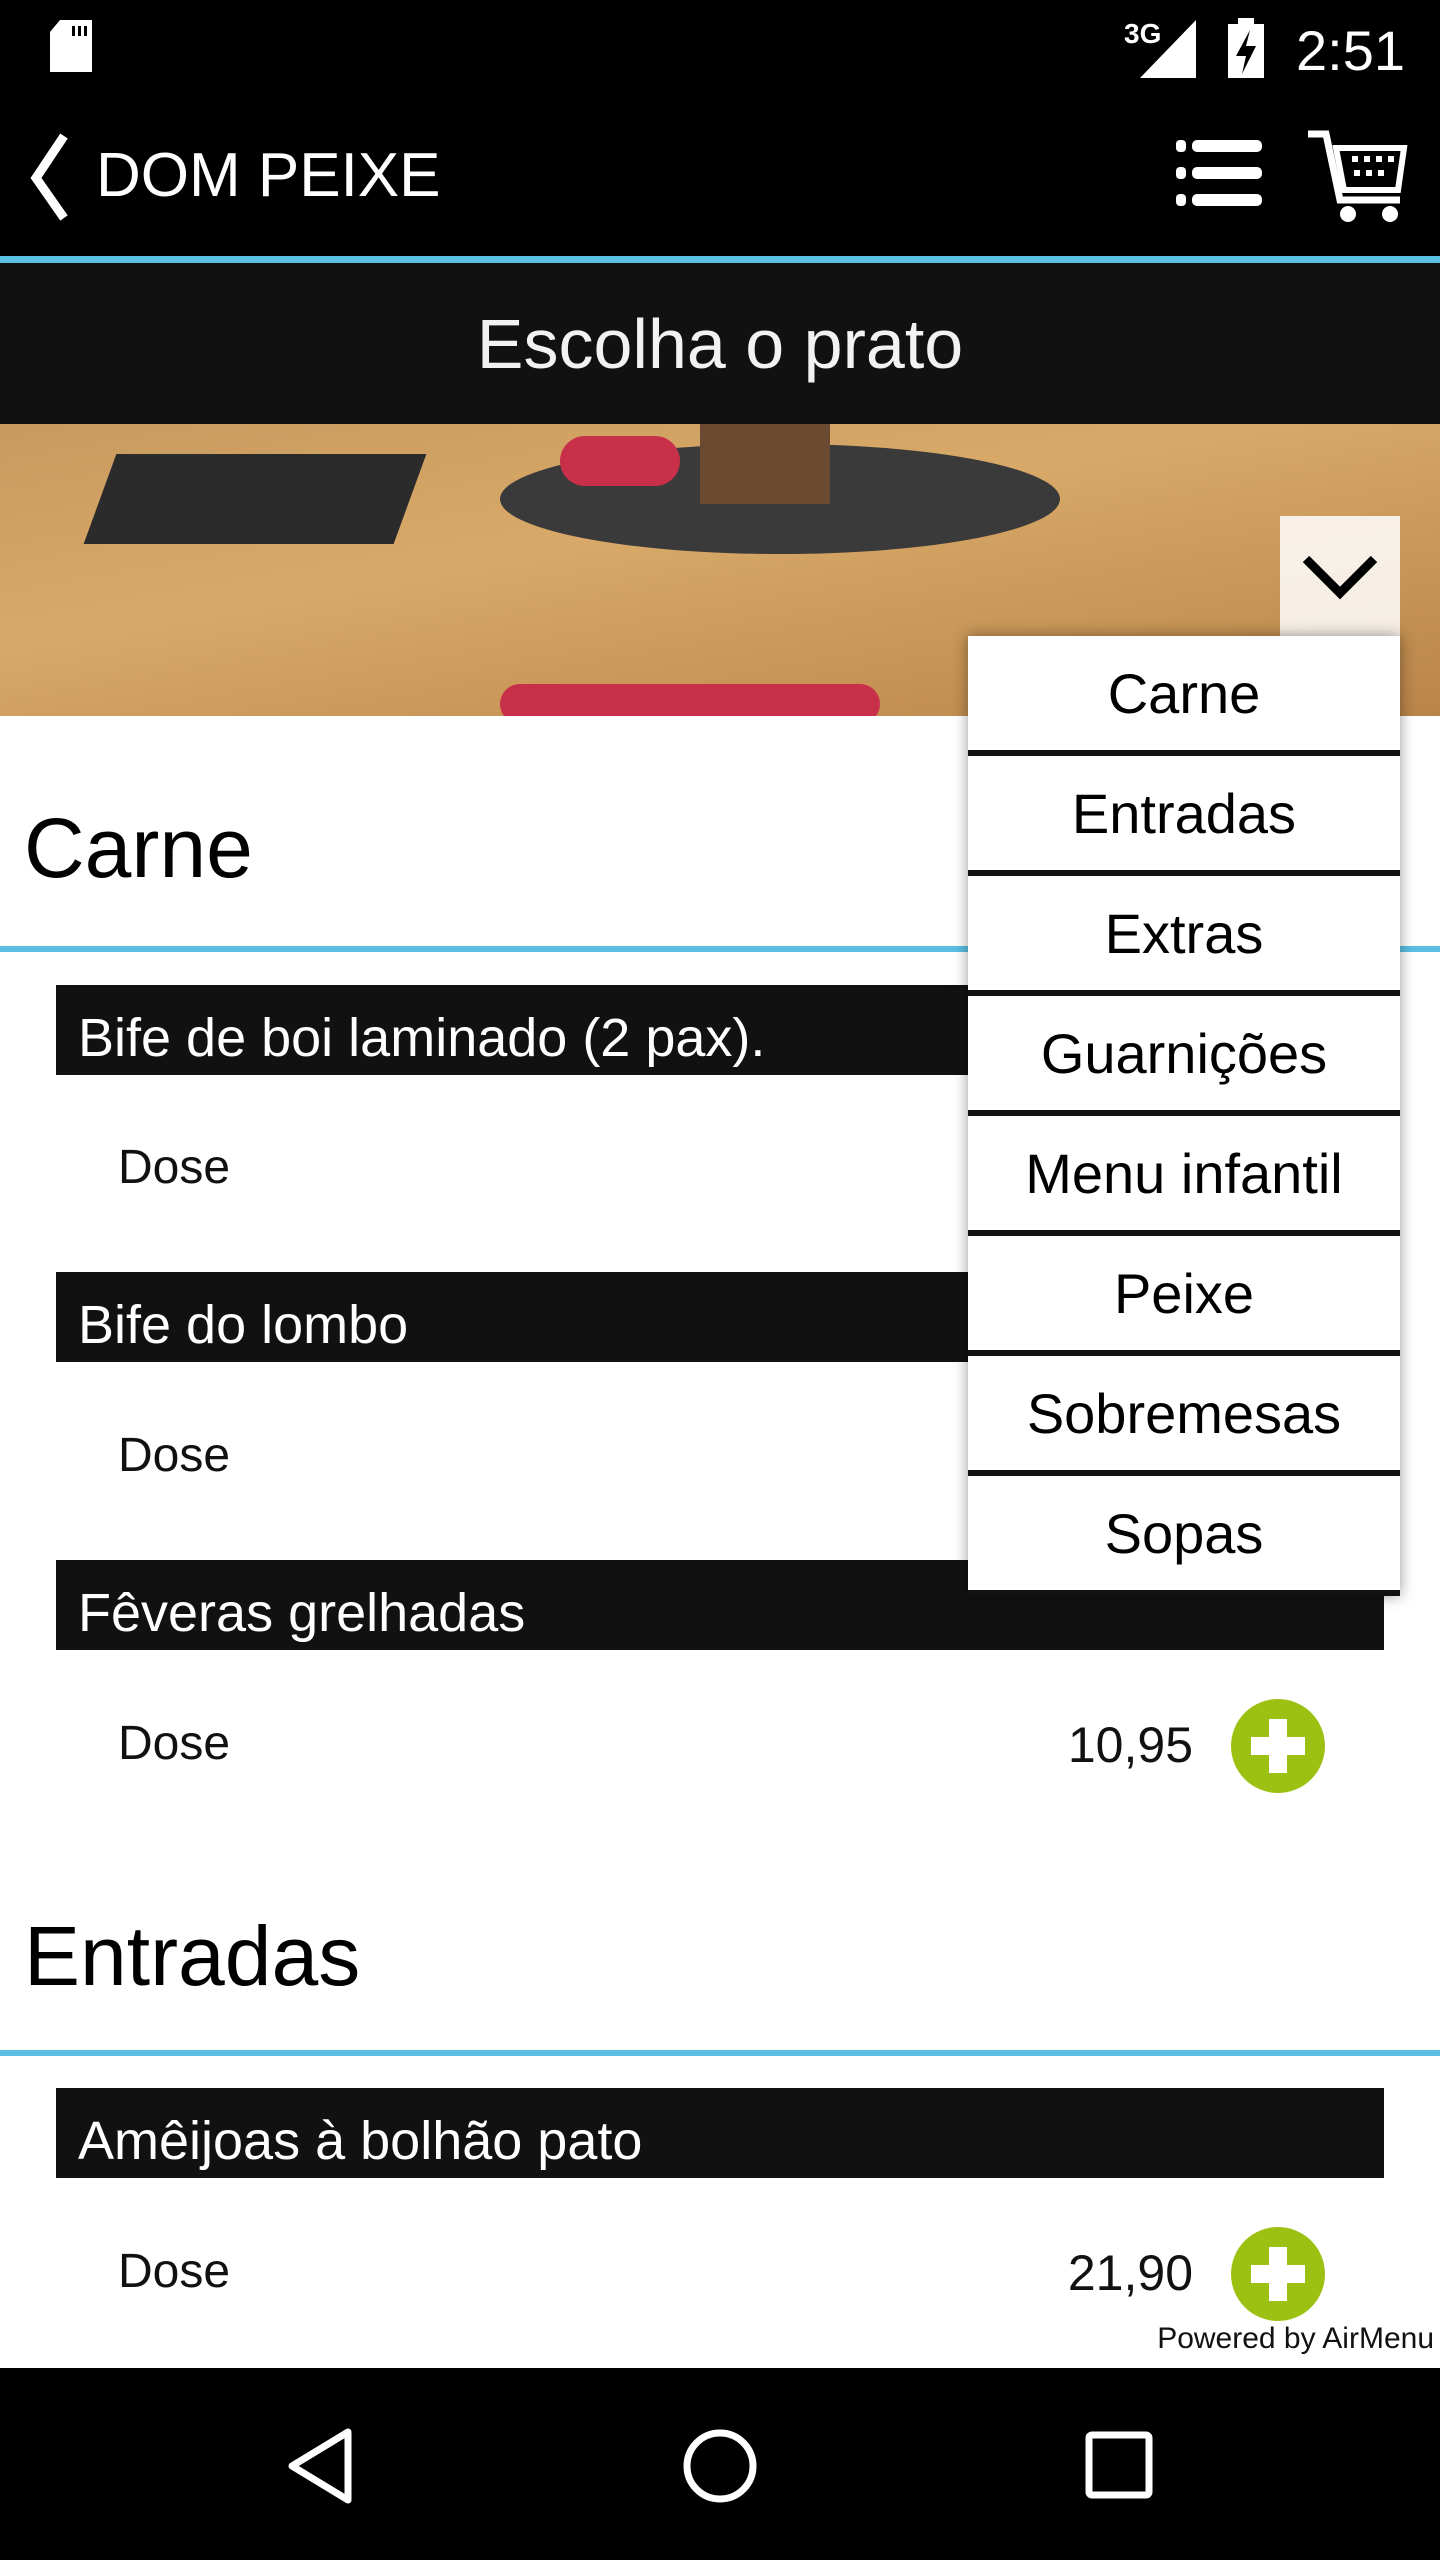 The width and height of the screenshot is (1440, 2560). Describe the element at coordinates (1219, 173) in the screenshot. I see `list-menu-icon` at that location.